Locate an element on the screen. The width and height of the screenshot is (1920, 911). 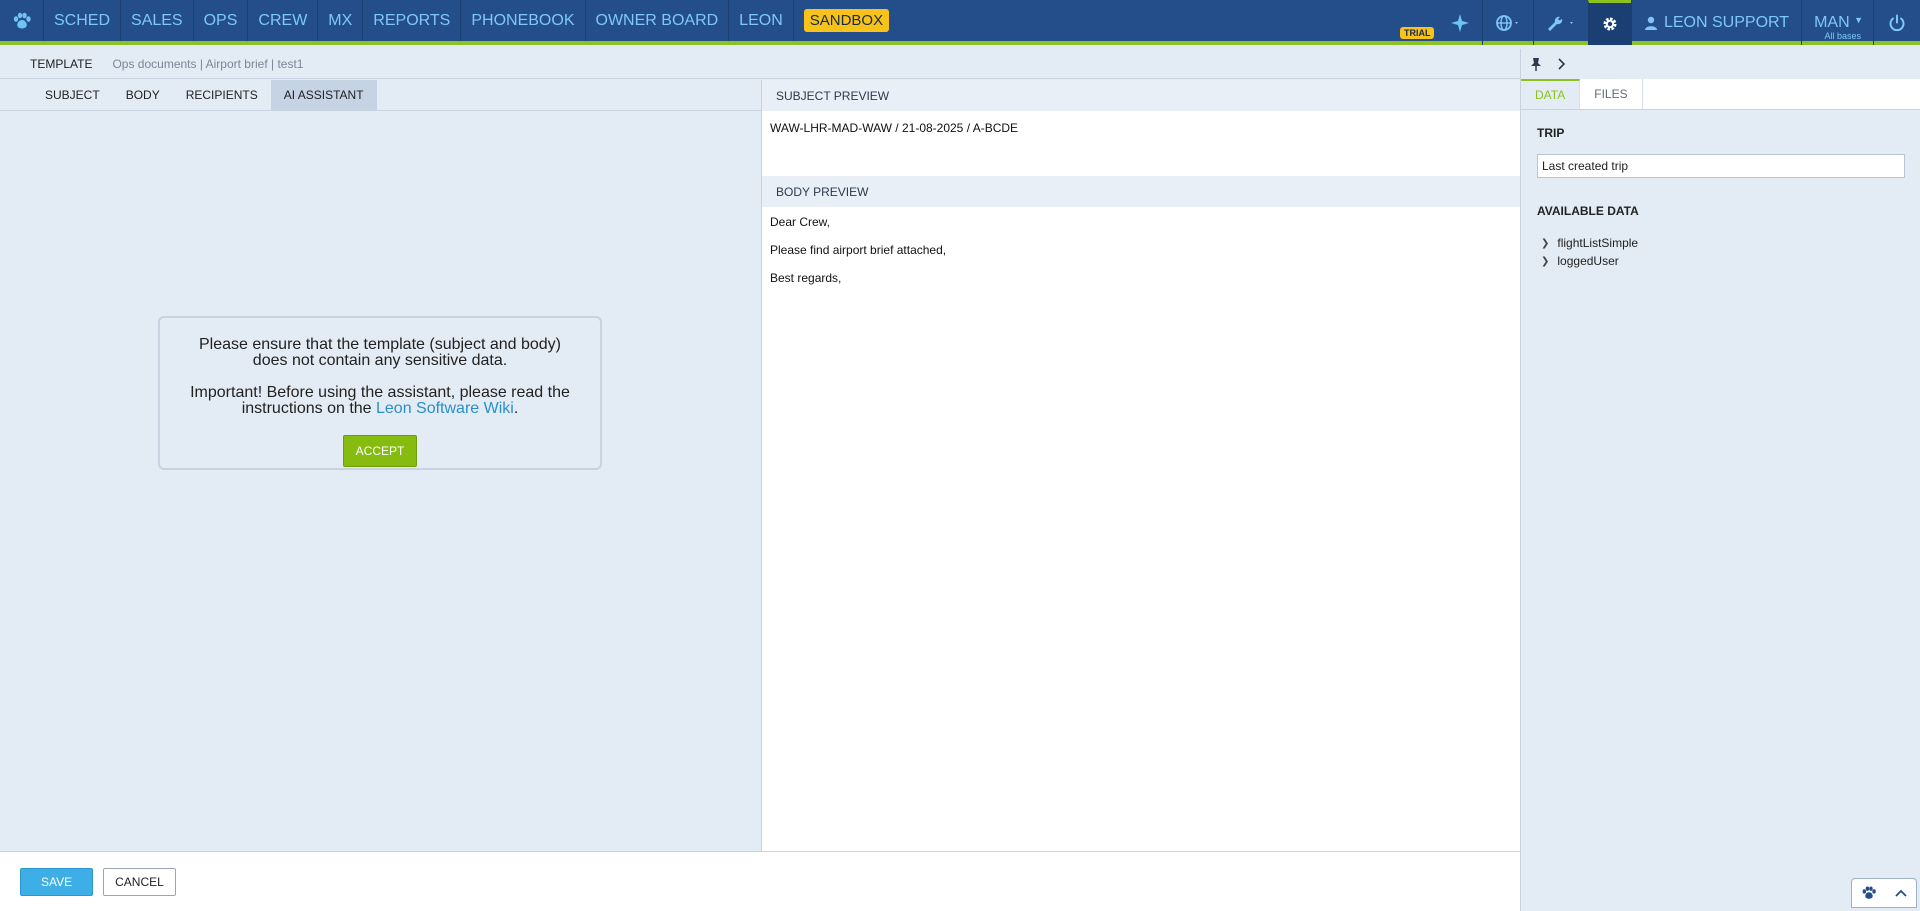
nav-sched: SCHED is located at coordinates (83, 20).